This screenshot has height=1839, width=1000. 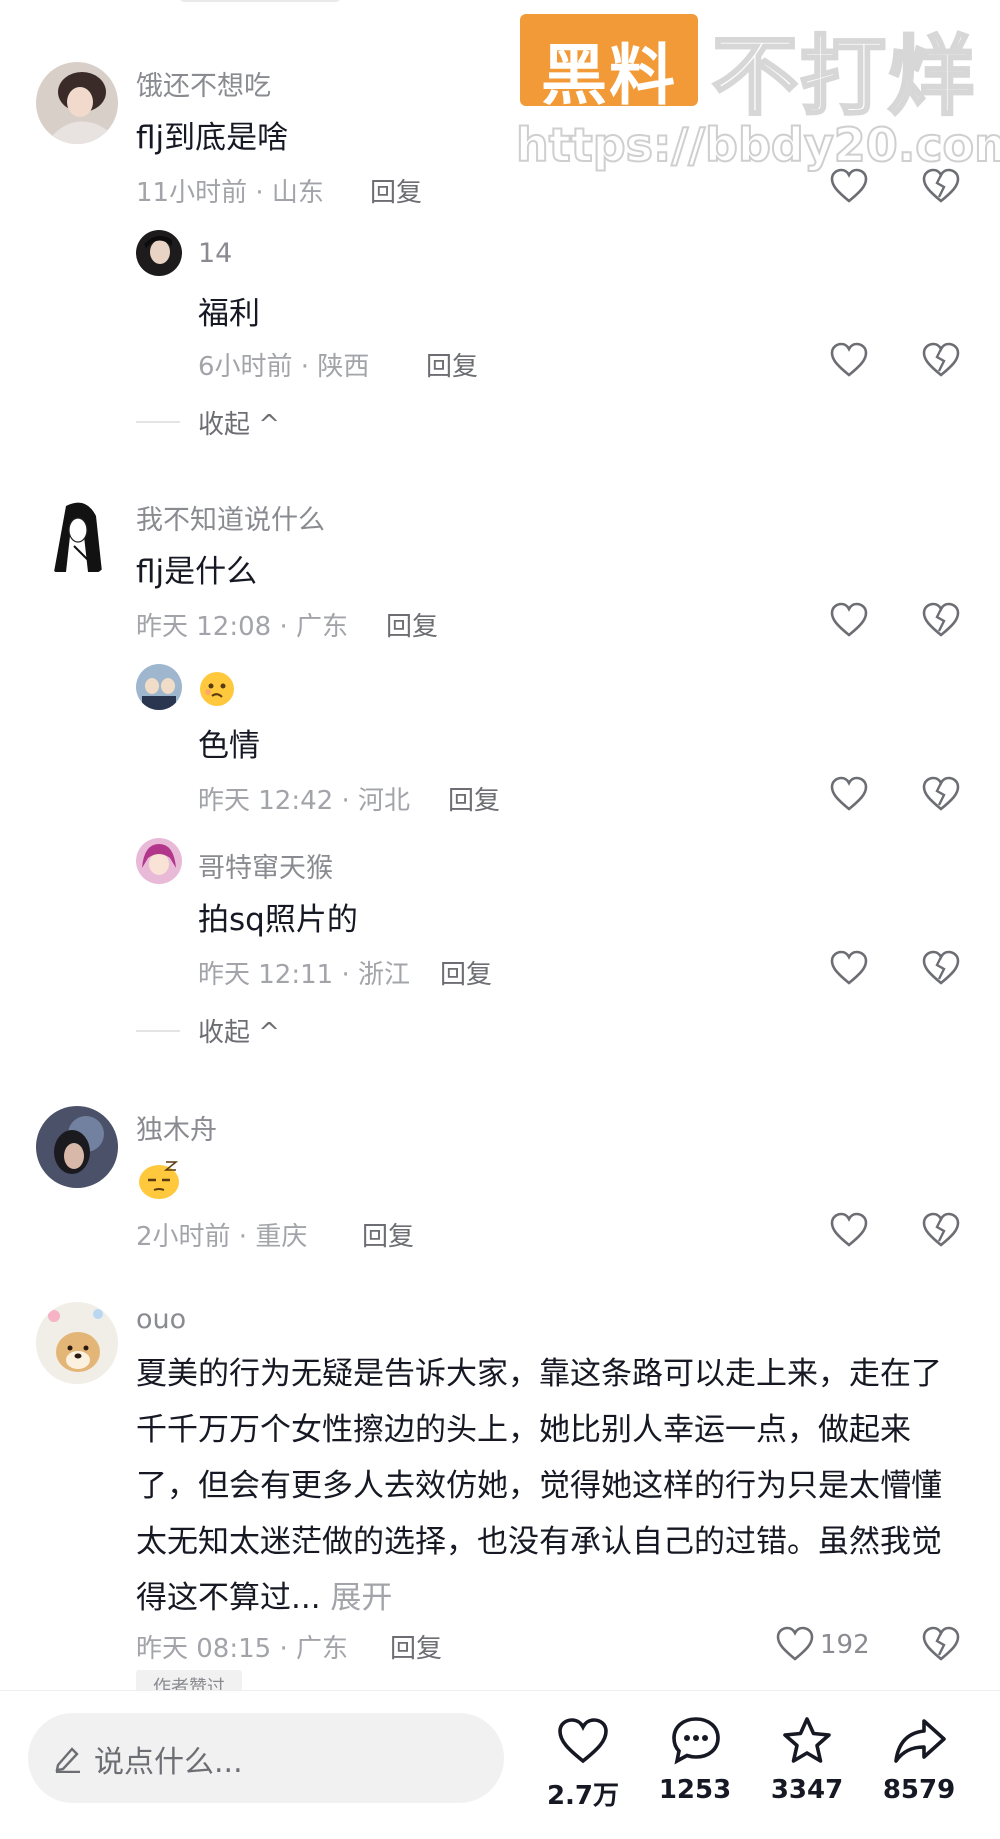 What do you see at coordinates (278, 920) in the screenshot?
I see `comment-text: 拍sq照片的` at bounding box center [278, 920].